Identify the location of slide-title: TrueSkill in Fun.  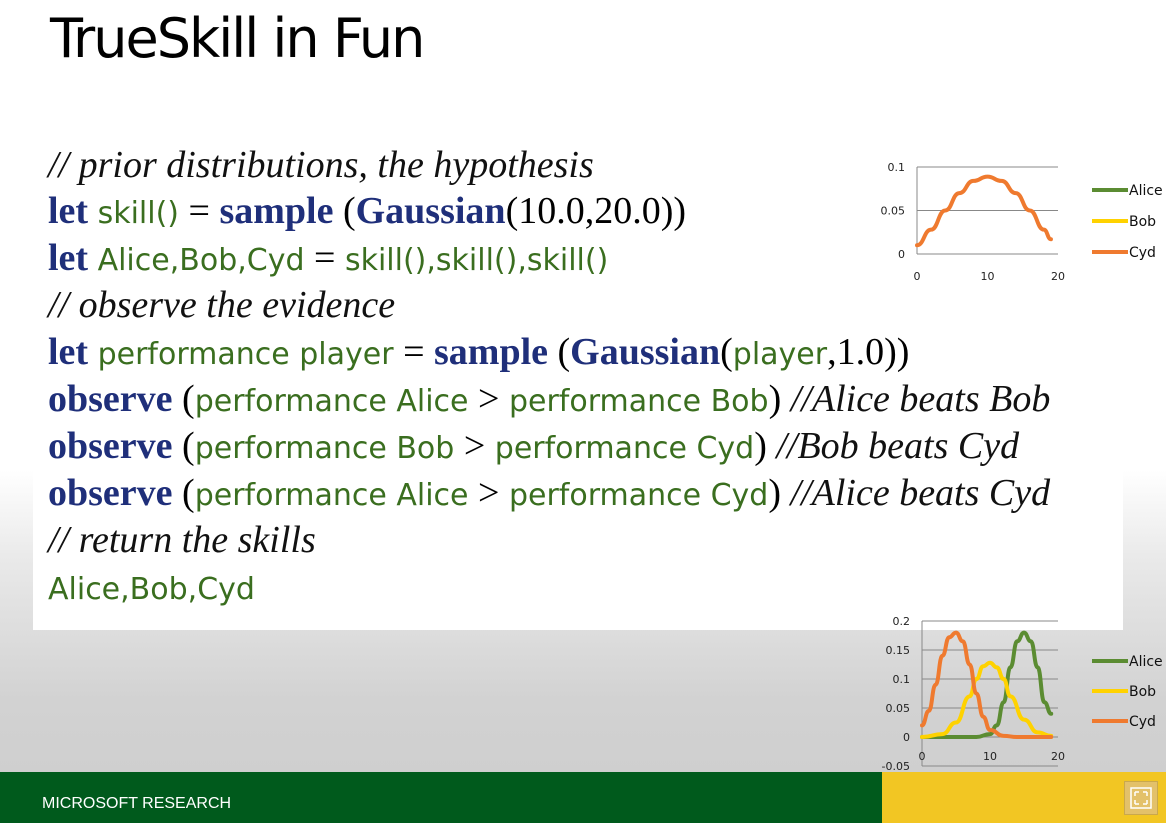
(237, 38).